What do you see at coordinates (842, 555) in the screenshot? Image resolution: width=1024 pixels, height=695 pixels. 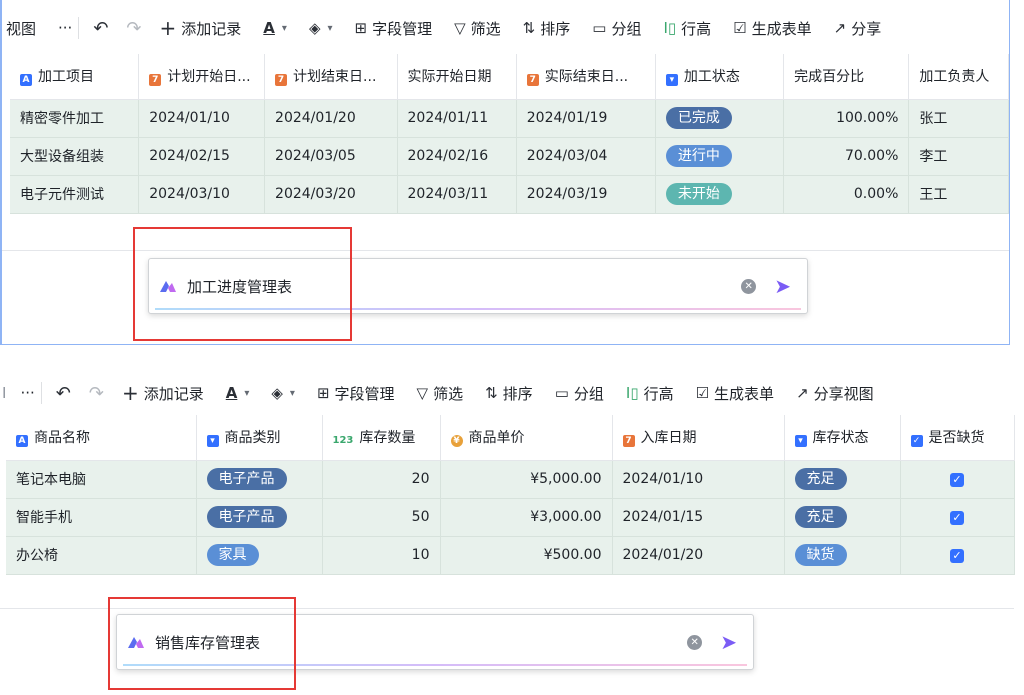 I see `cell: 缺货` at bounding box center [842, 555].